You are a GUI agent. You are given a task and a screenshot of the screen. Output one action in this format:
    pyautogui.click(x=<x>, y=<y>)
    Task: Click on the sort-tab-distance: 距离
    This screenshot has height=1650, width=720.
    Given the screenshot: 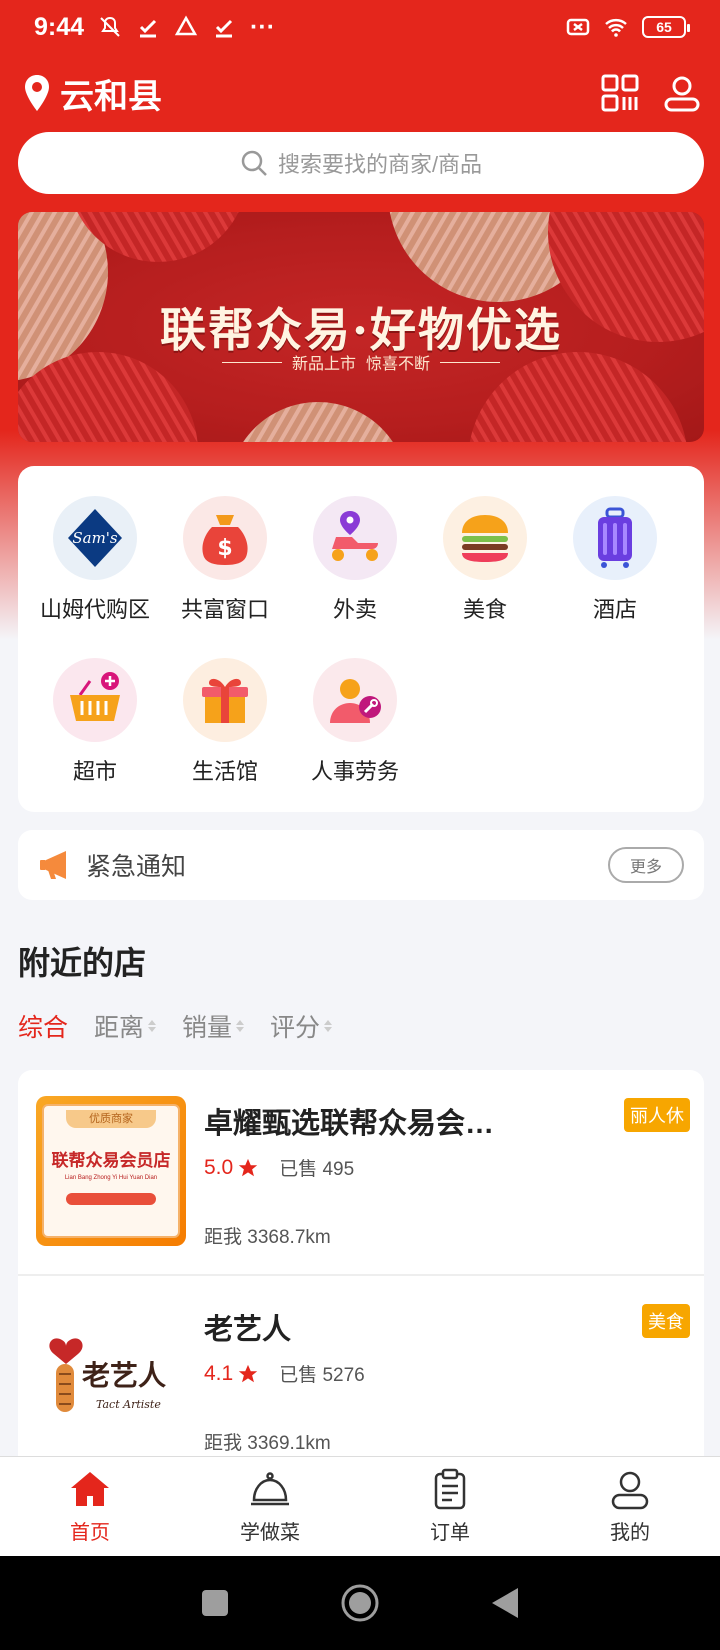 What is the action you would take?
    pyautogui.click(x=125, y=1026)
    